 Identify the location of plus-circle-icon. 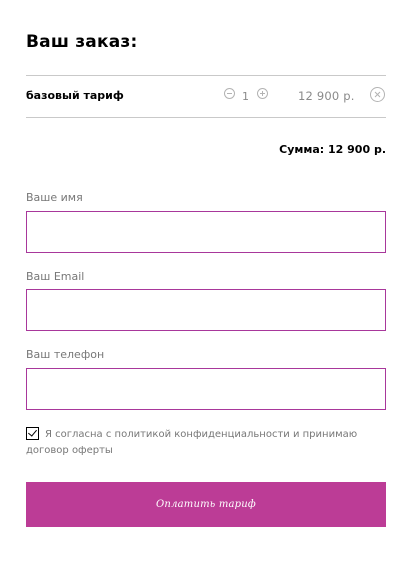
(262, 93).